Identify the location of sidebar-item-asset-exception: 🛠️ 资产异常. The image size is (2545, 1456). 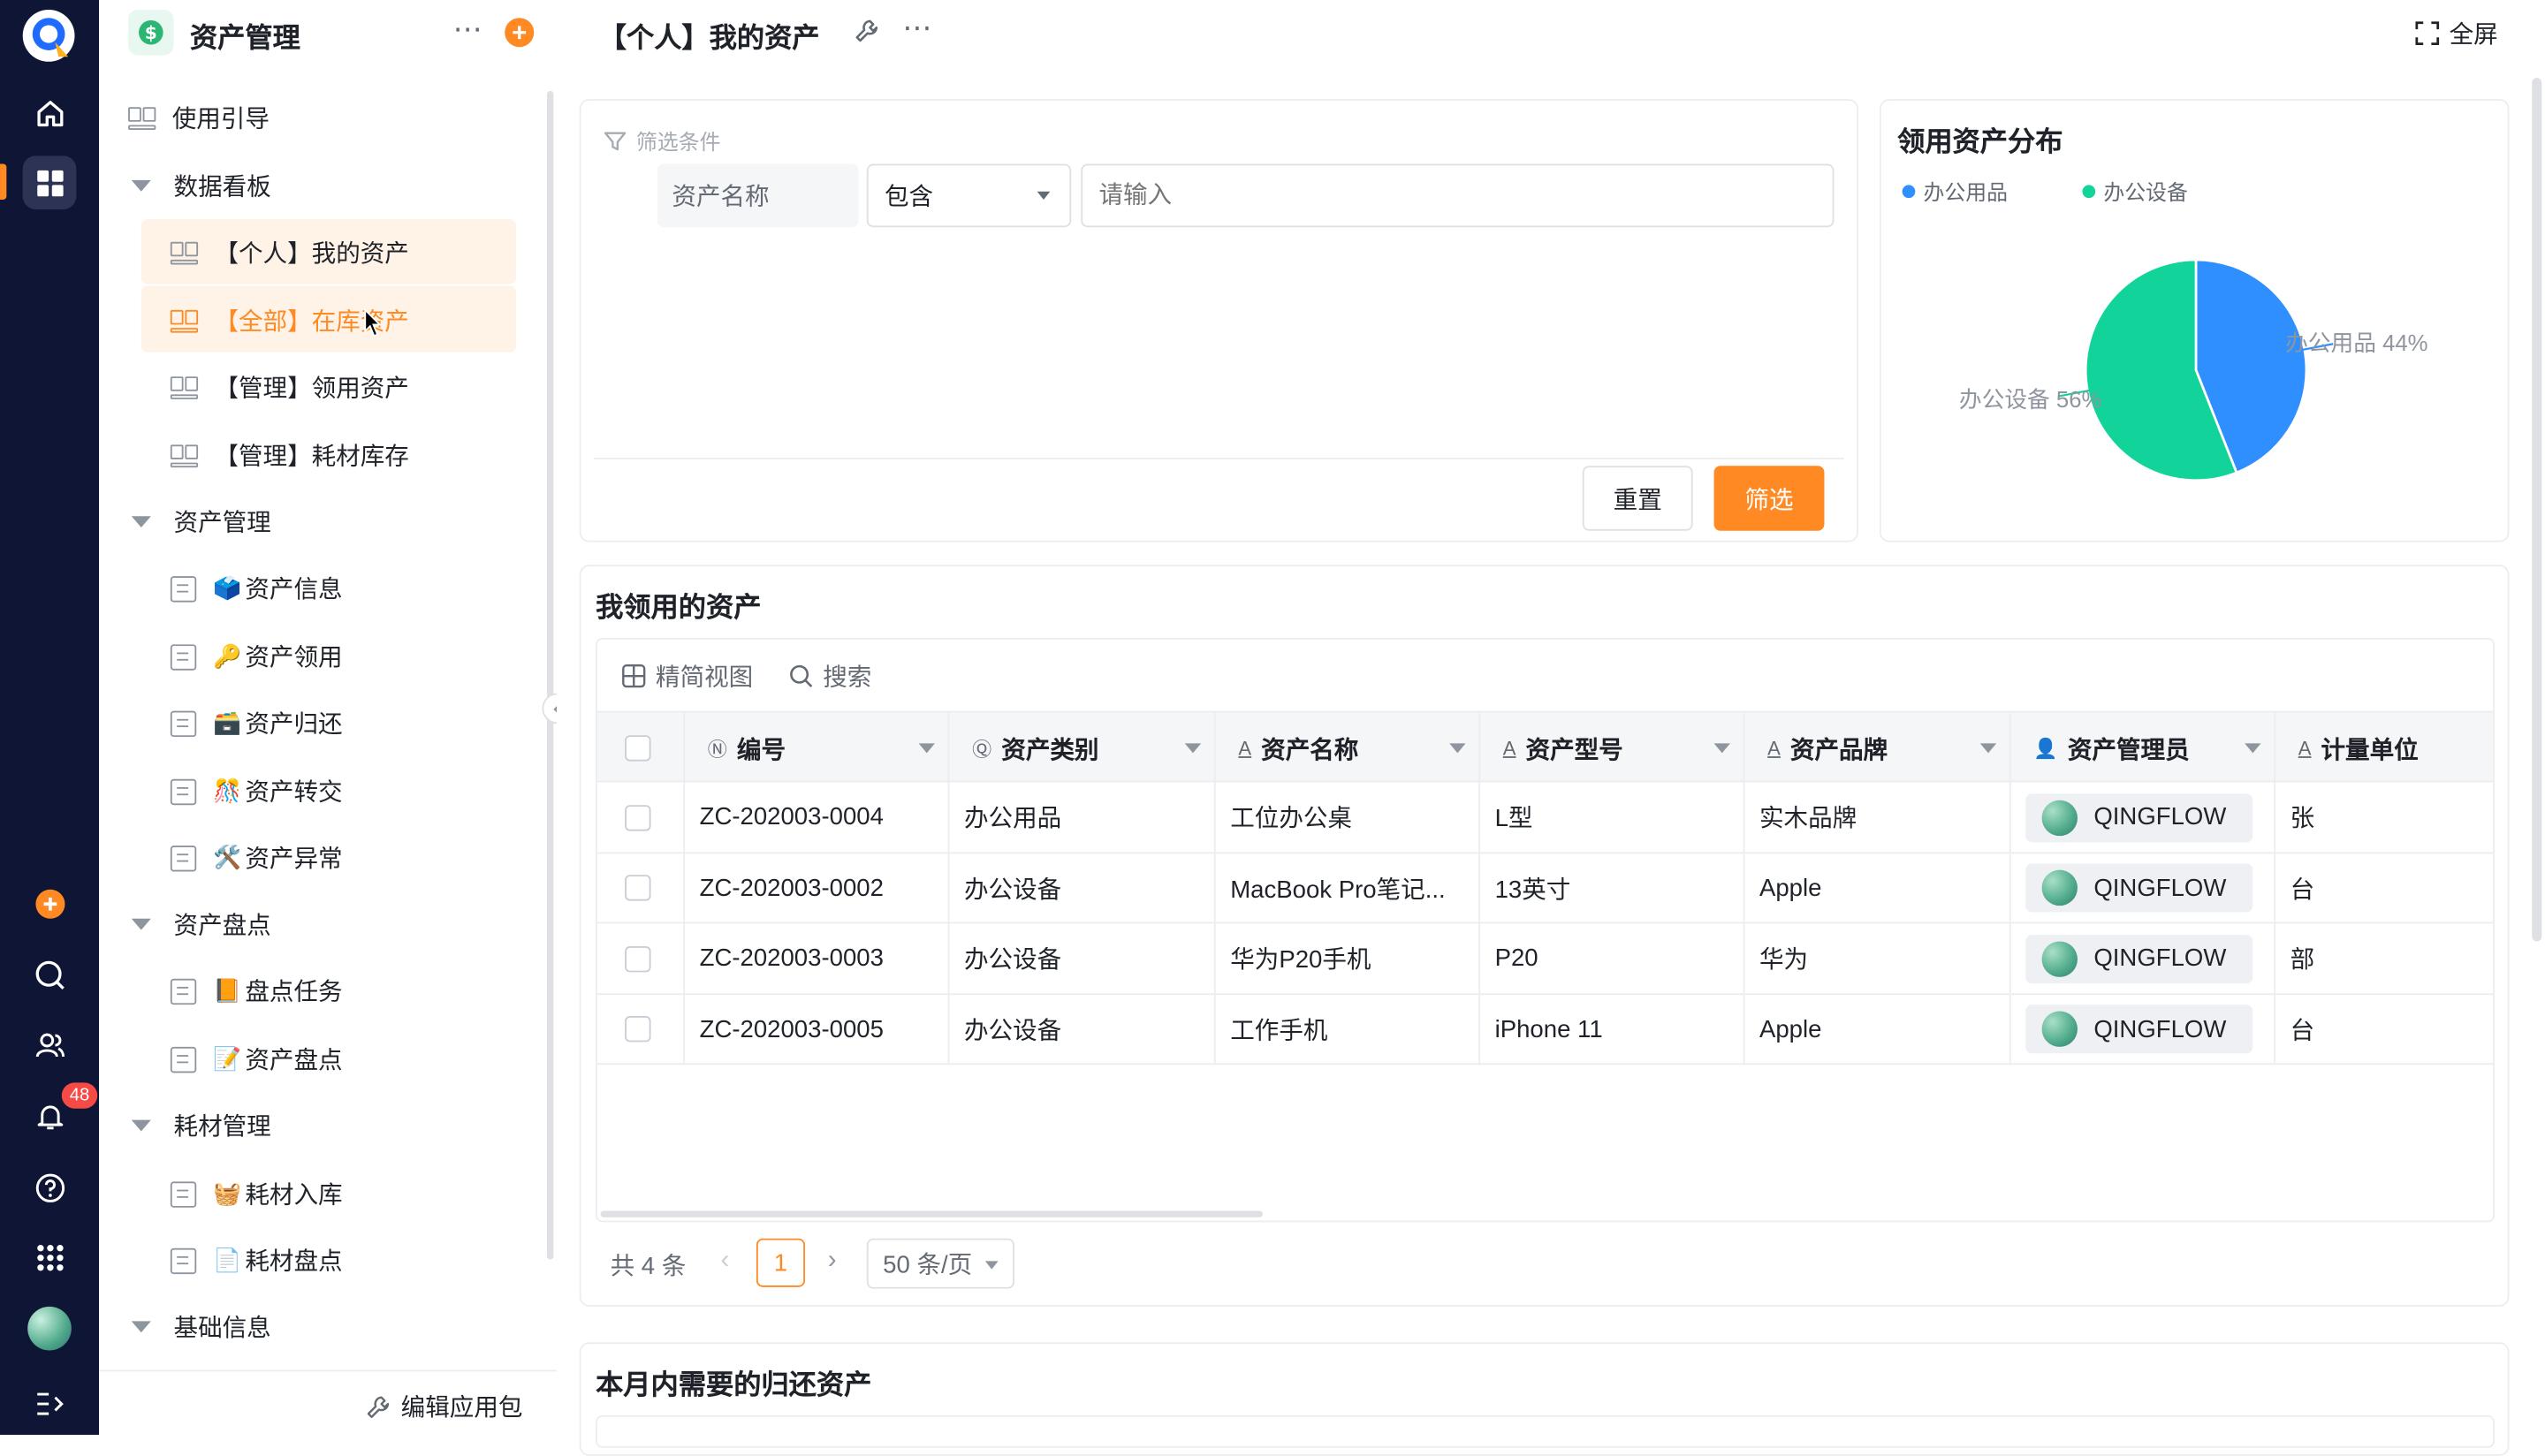
(256, 859).